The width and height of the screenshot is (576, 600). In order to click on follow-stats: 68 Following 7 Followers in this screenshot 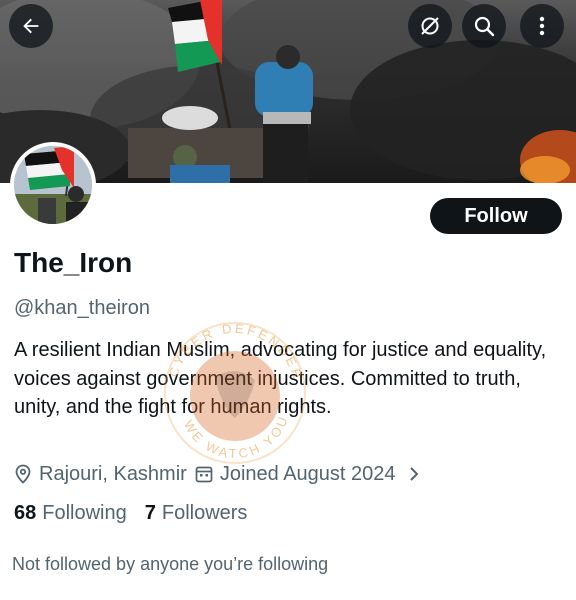, I will do `click(130, 513)`.